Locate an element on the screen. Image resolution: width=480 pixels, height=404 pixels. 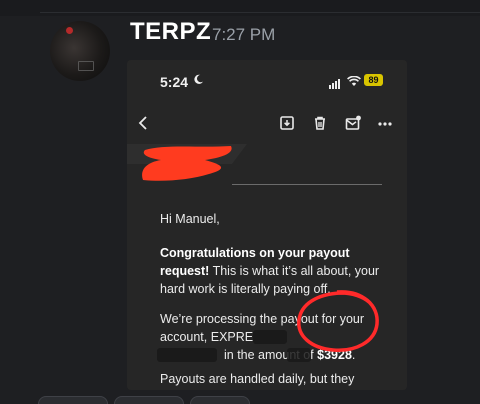
email-paragraph-3: Payouts are handled daily, but they is located at coordinates (257, 379).